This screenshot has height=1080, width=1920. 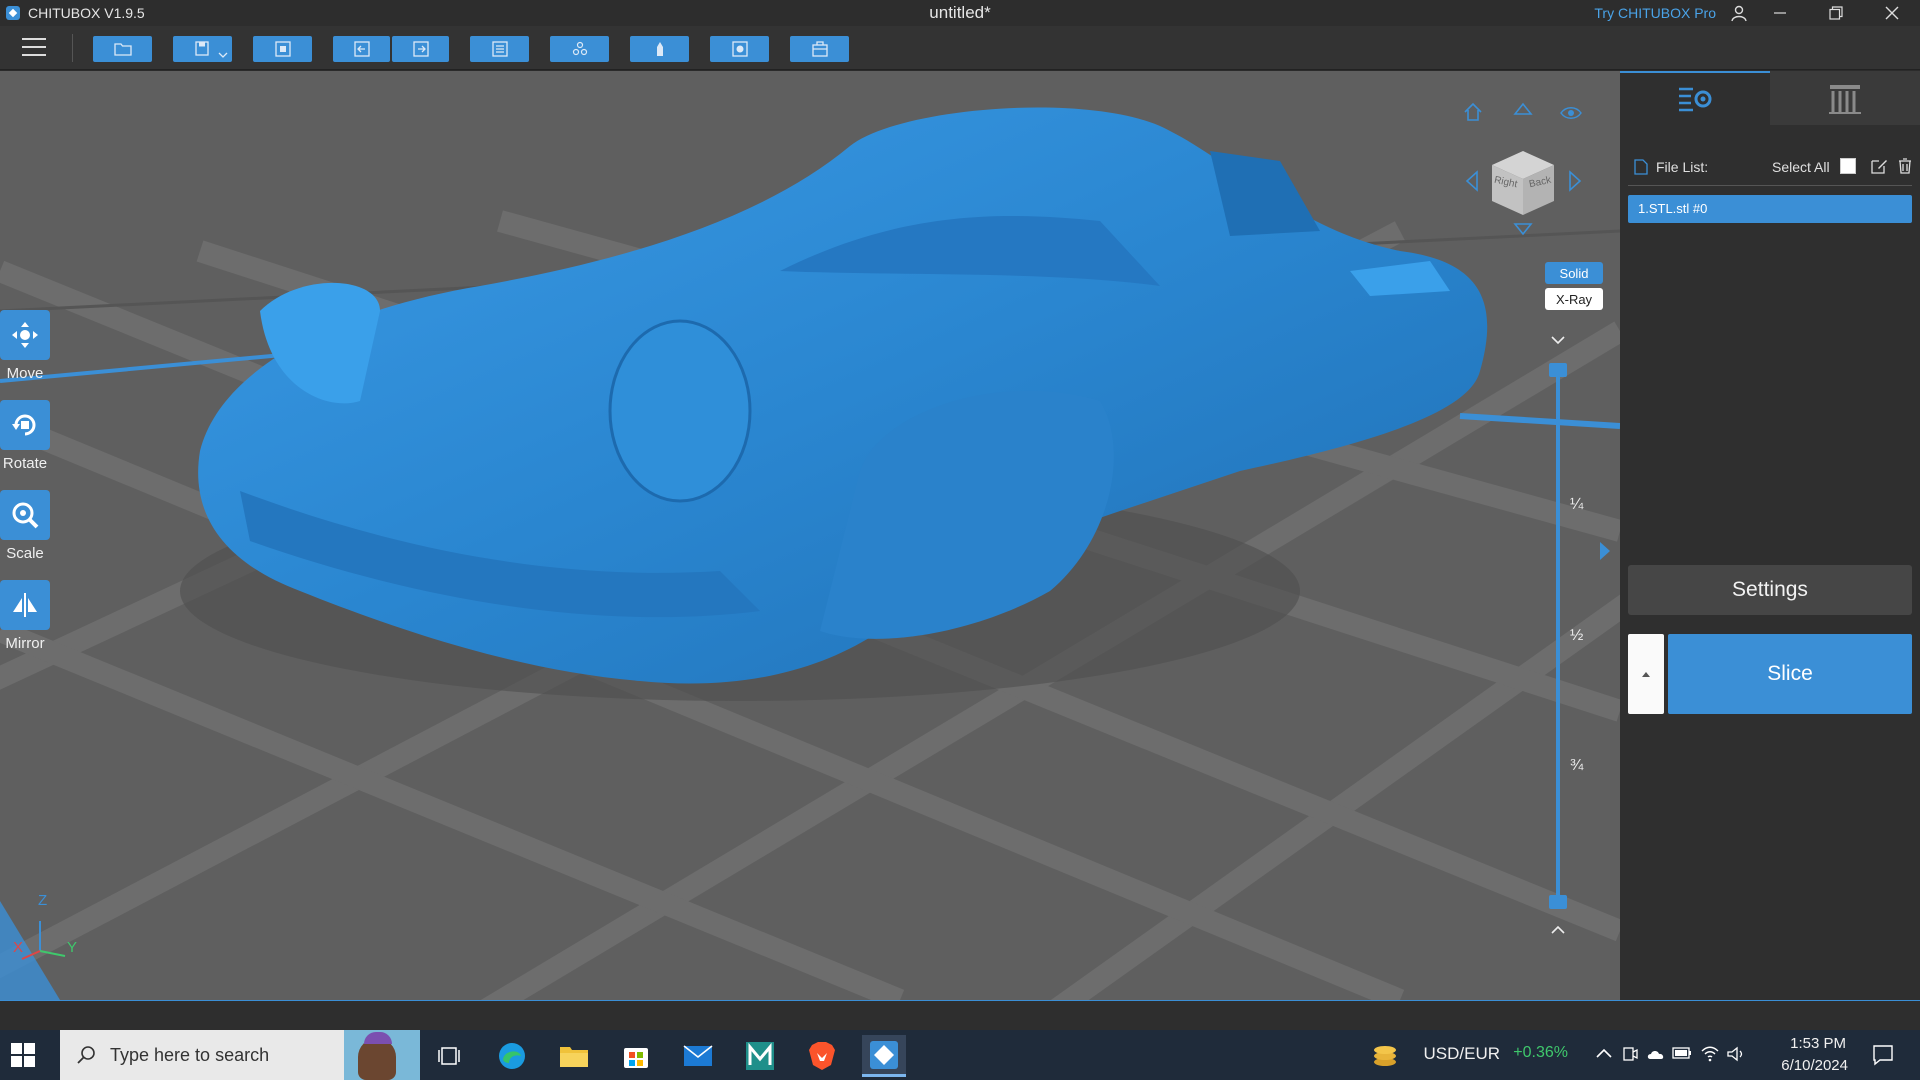 I want to click on scale-button, so click(x=25, y=515).